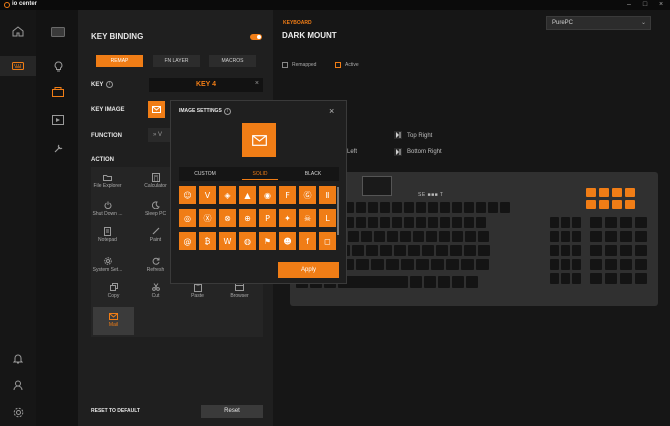 The width and height of the screenshot is (670, 426). I want to click on bitcoin-icon: ₿, so click(207, 241).